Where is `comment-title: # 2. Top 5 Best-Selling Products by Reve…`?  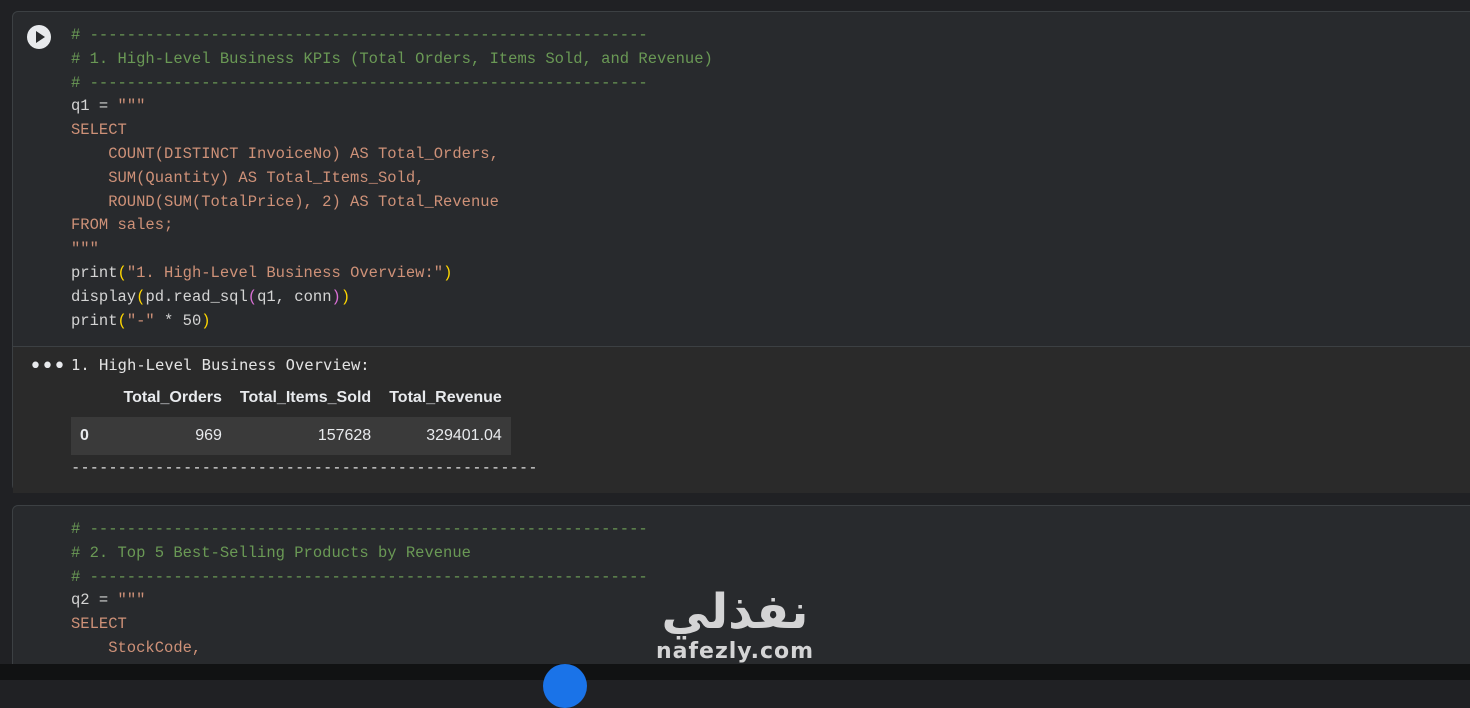
comment-title: # 2. Top 5 Best-Selling Products by Reve… is located at coordinates (271, 552).